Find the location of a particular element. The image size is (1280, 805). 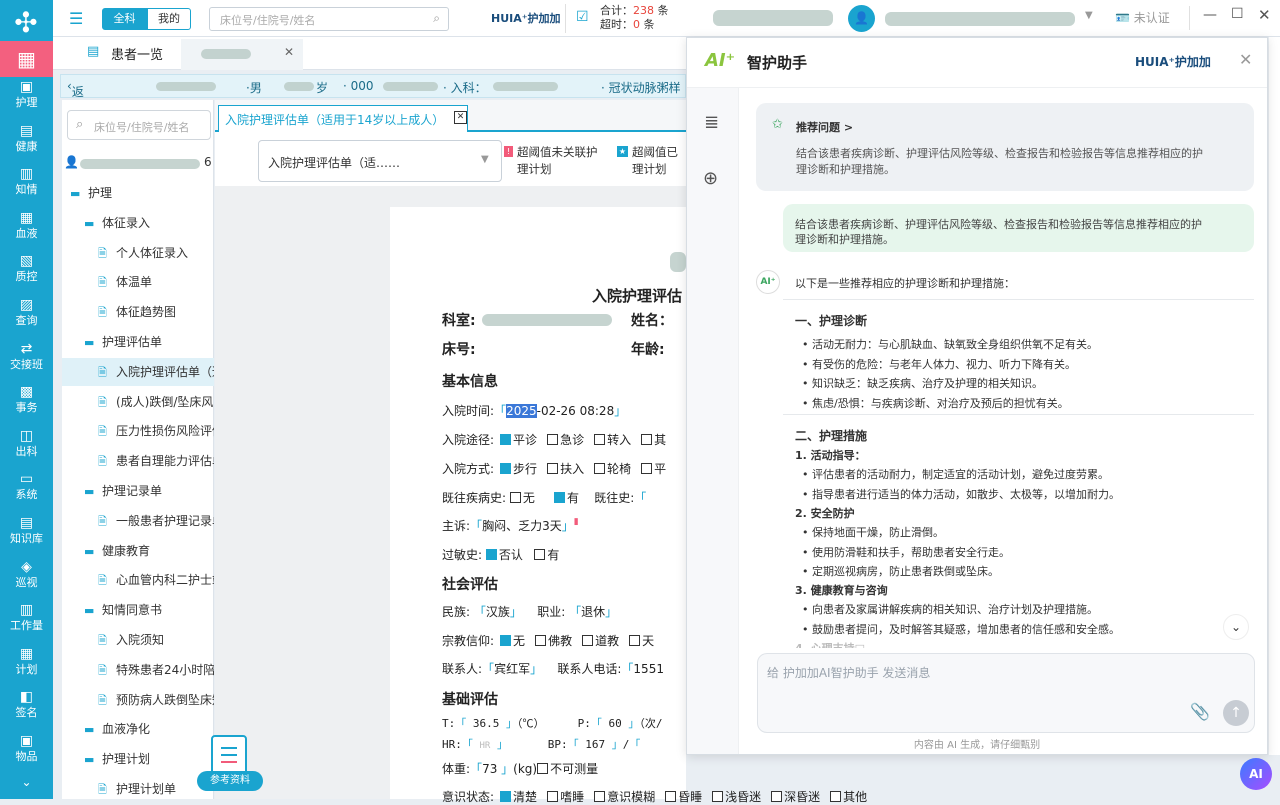

hr-value: HR is located at coordinates (485, 746).